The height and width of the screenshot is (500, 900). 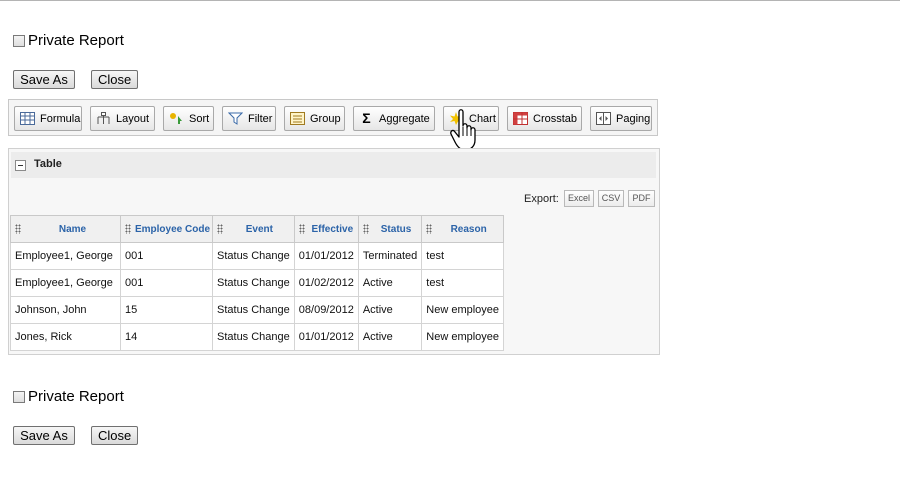 I want to click on column-header-effective: Effective, so click(x=326, y=229).